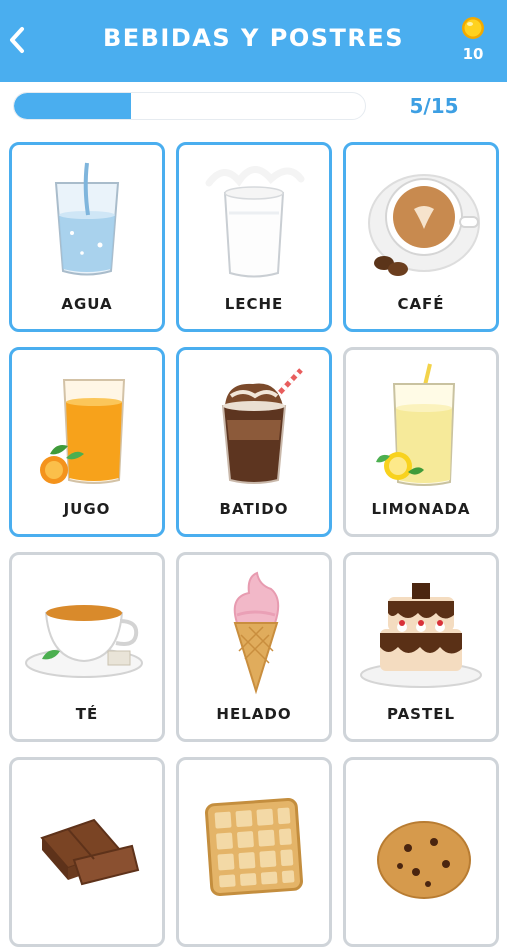 This screenshot has width=507, height=947. What do you see at coordinates (424, 225) in the screenshot?
I see `coffee-cup-icon` at bounding box center [424, 225].